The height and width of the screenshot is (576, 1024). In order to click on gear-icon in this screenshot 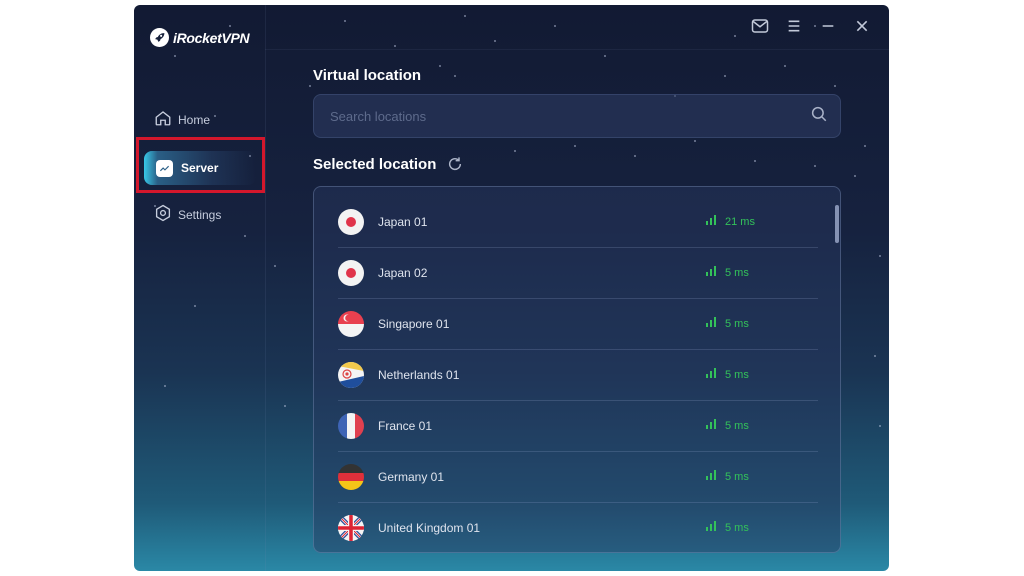, I will do `click(163, 214)`.